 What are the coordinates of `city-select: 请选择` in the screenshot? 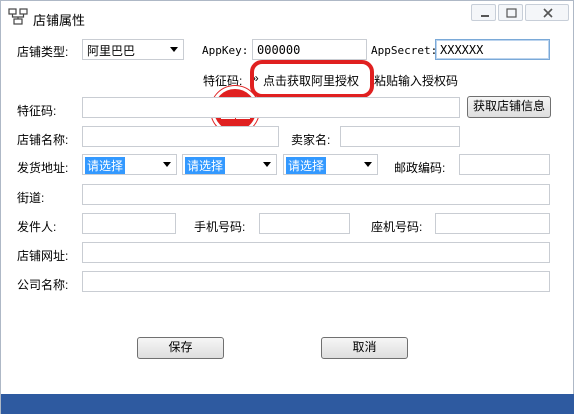 It's located at (229, 164).